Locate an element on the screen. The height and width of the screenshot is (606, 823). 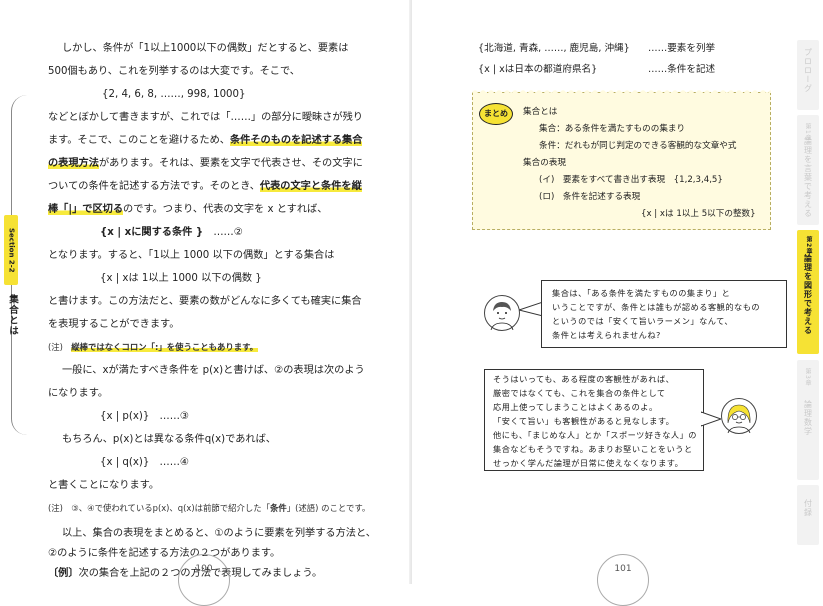
tab-chapter-number: 第1章 is located at coordinates (807, 132).